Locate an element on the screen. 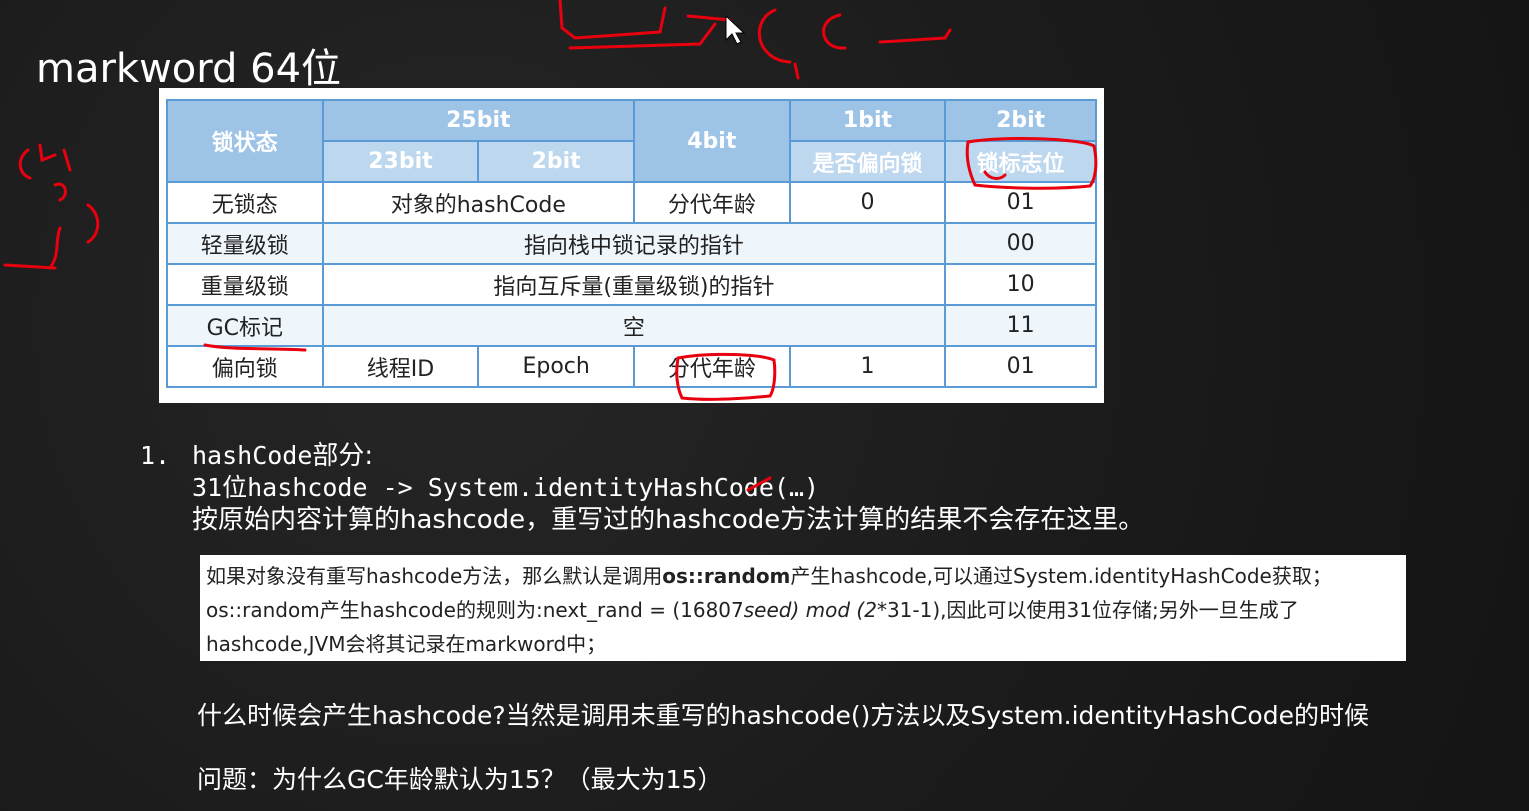  header-lock-state: 锁状态 is located at coordinates (245, 141).